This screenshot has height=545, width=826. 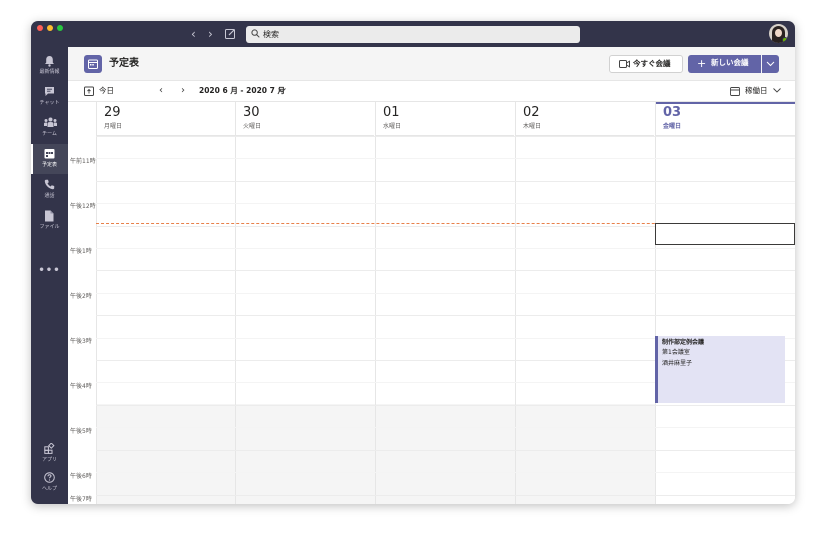 What do you see at coordinates (49, 184) in the screenshot?
I see `phone-icon` at bounding box center [49, 184].